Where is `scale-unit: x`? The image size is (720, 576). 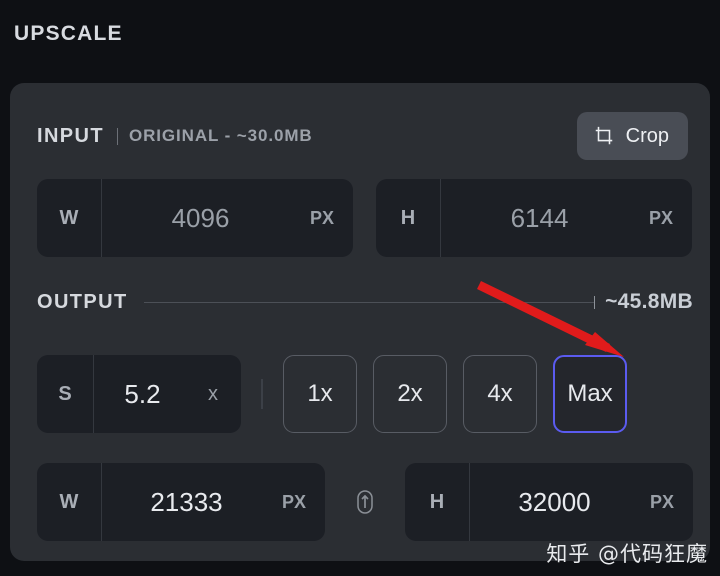
scale-unit: x is located at coordinates (213, 393).